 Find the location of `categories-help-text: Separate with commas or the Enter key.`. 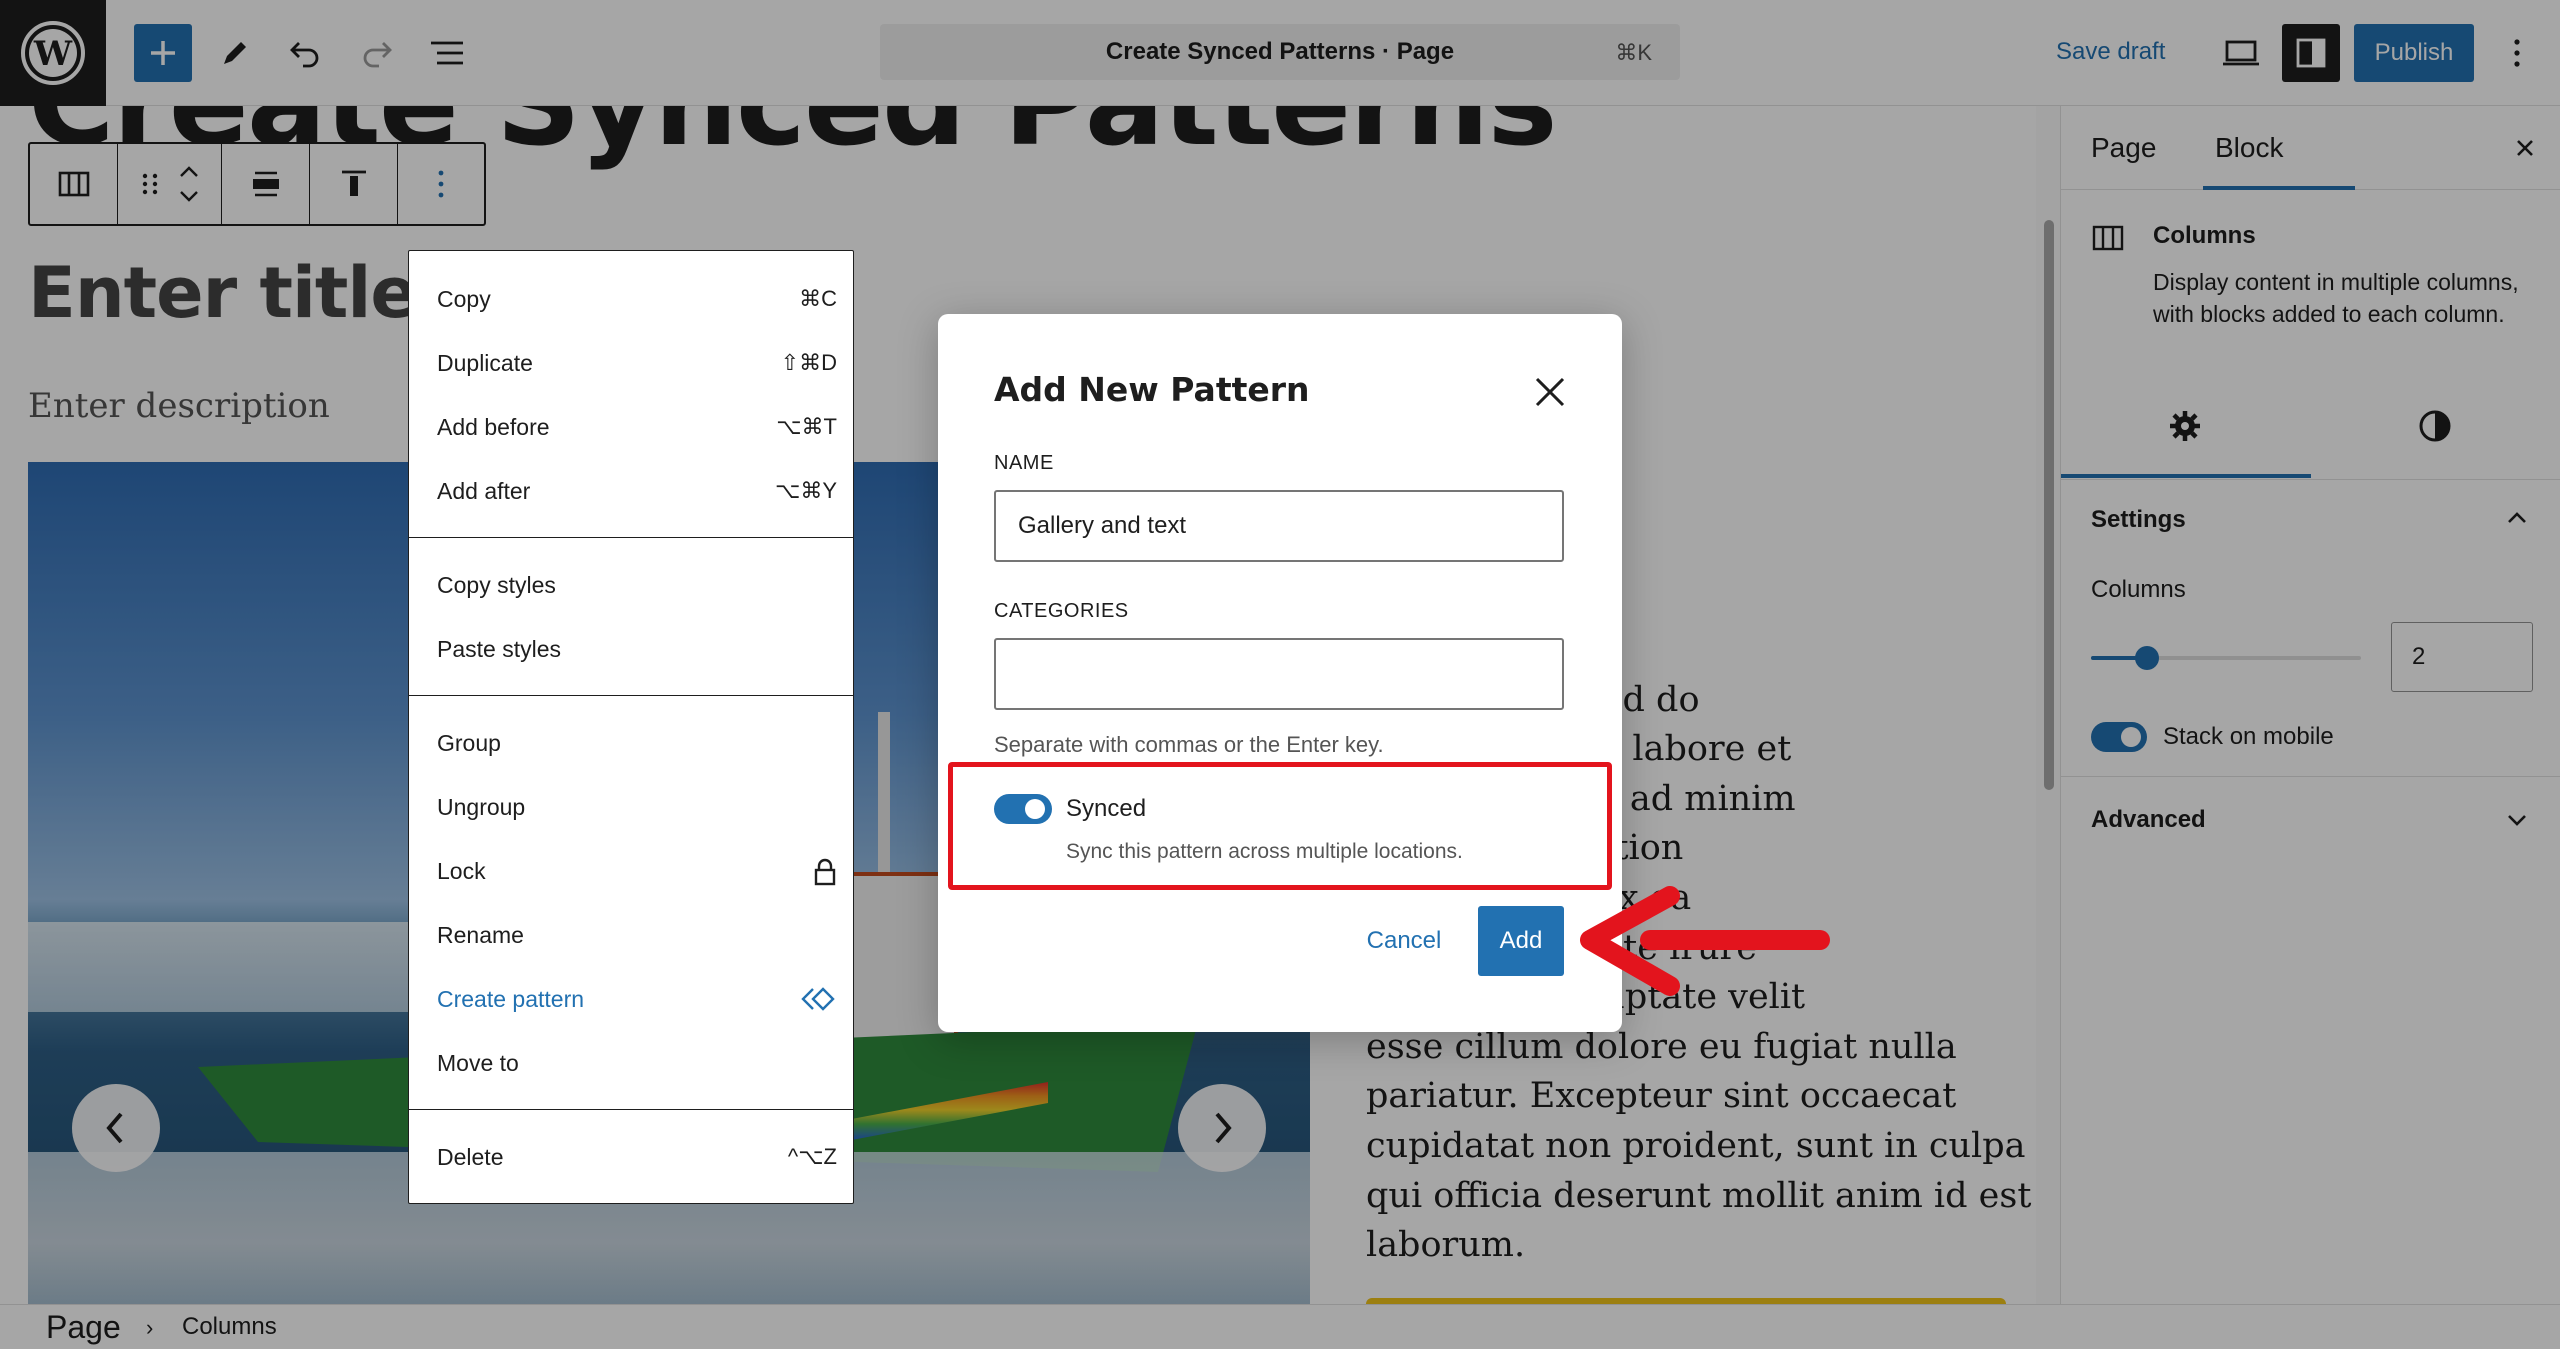

categories-help-text: Separate with commas or the Enter key. is located at coordinates (1189, 744).